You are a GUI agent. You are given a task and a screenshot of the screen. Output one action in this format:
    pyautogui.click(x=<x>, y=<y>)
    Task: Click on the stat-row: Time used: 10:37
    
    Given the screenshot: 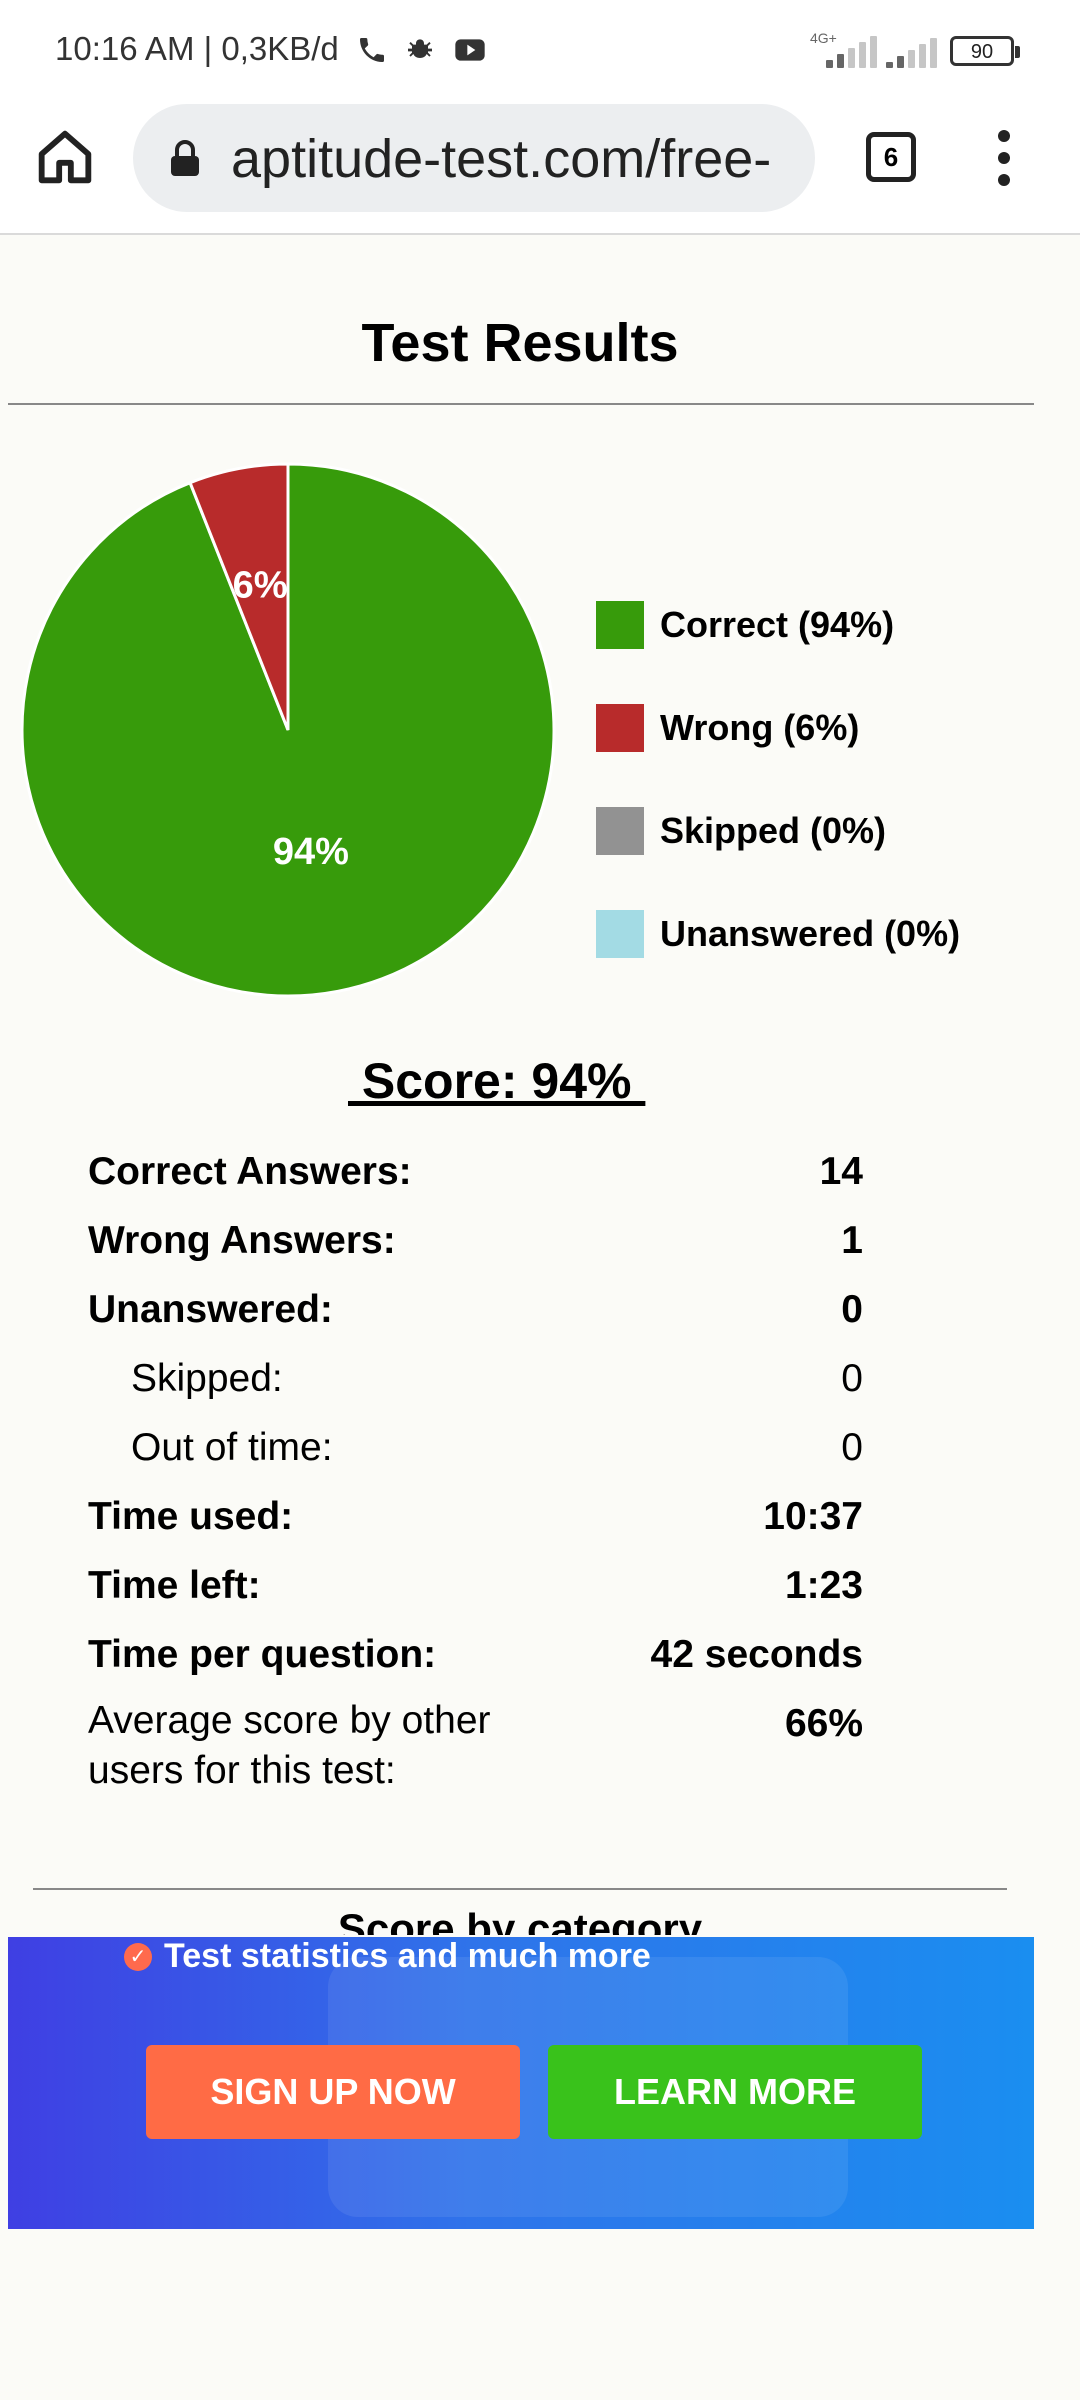 What is the action you would take?
    pyautogui.click(x=475, y=1529)
    